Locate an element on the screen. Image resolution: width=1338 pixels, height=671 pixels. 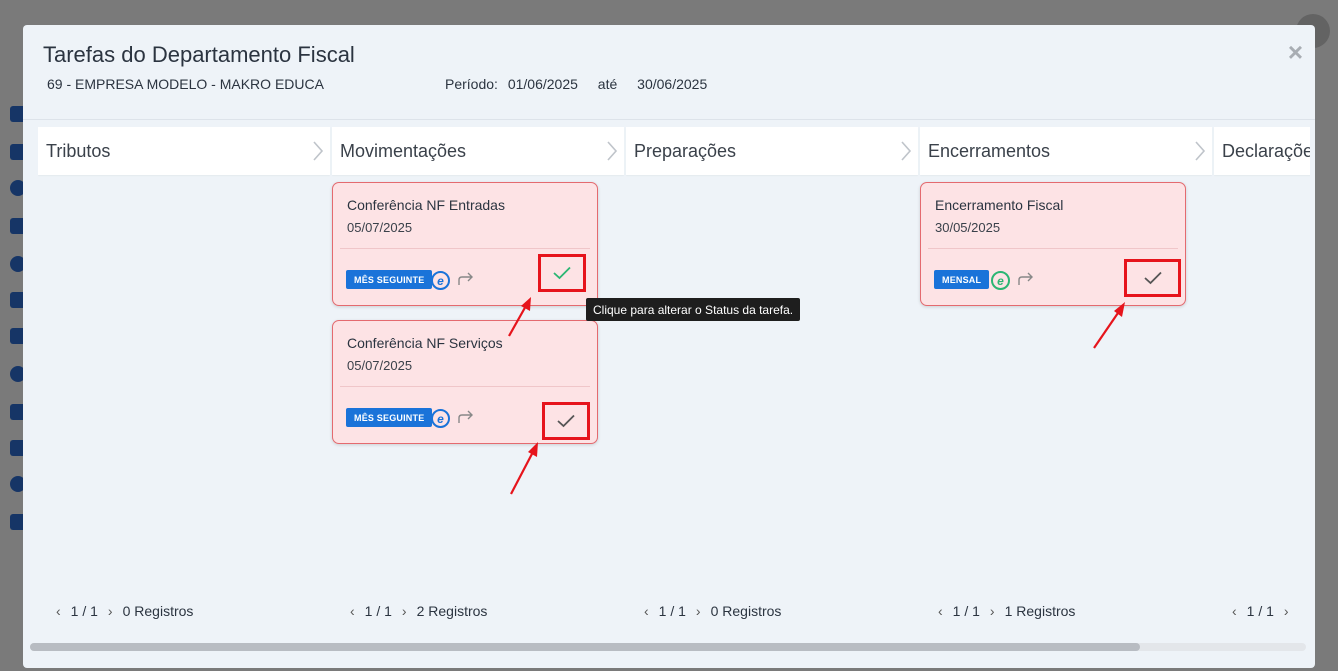
close-icon: × is located at coordinates (1295, 52).